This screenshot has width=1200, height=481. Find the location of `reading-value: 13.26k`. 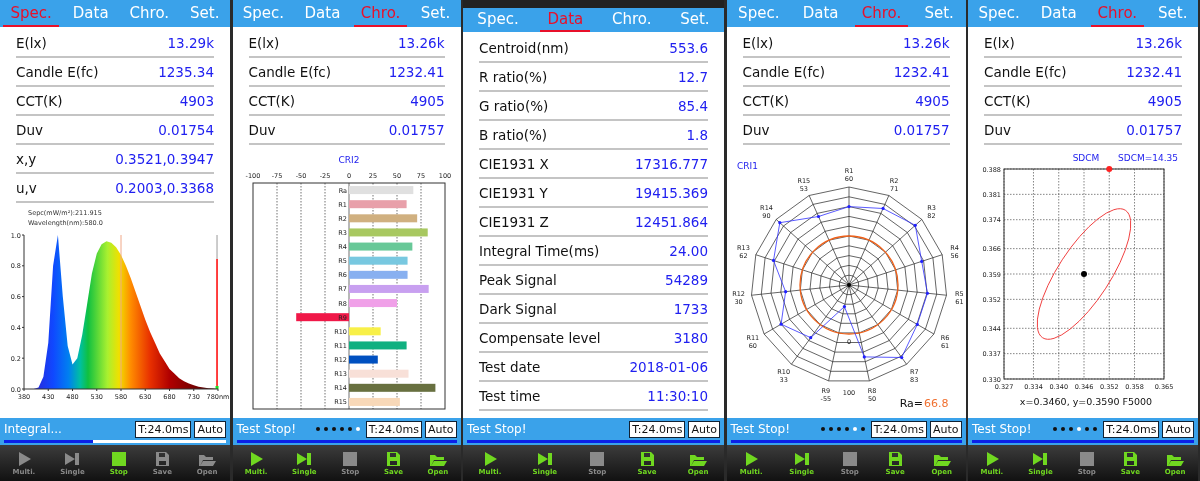

reading-value: 13.26k is located at coordinates (926, 42).